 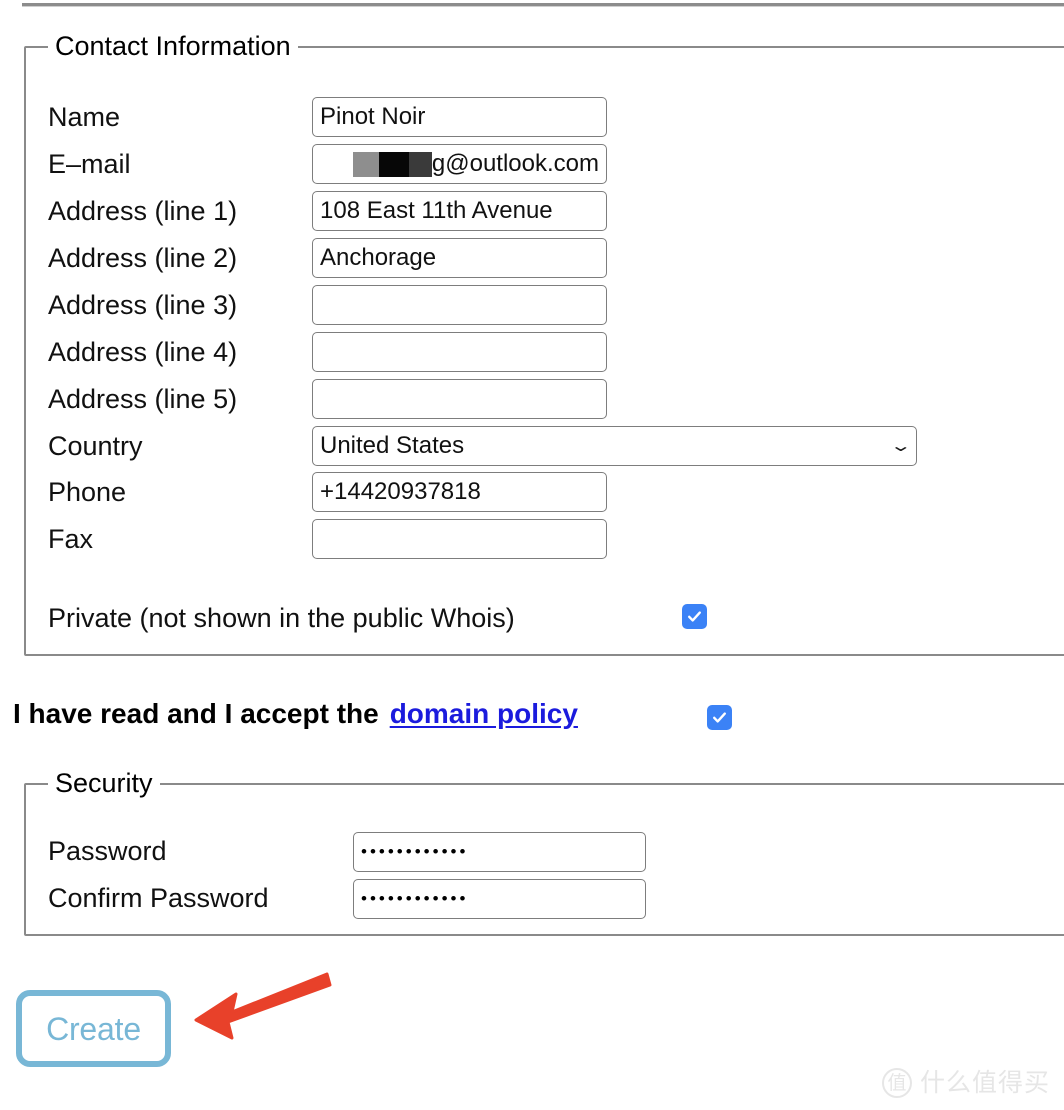 I want to click on label-row-password: Password, so click(x=107, y=851).